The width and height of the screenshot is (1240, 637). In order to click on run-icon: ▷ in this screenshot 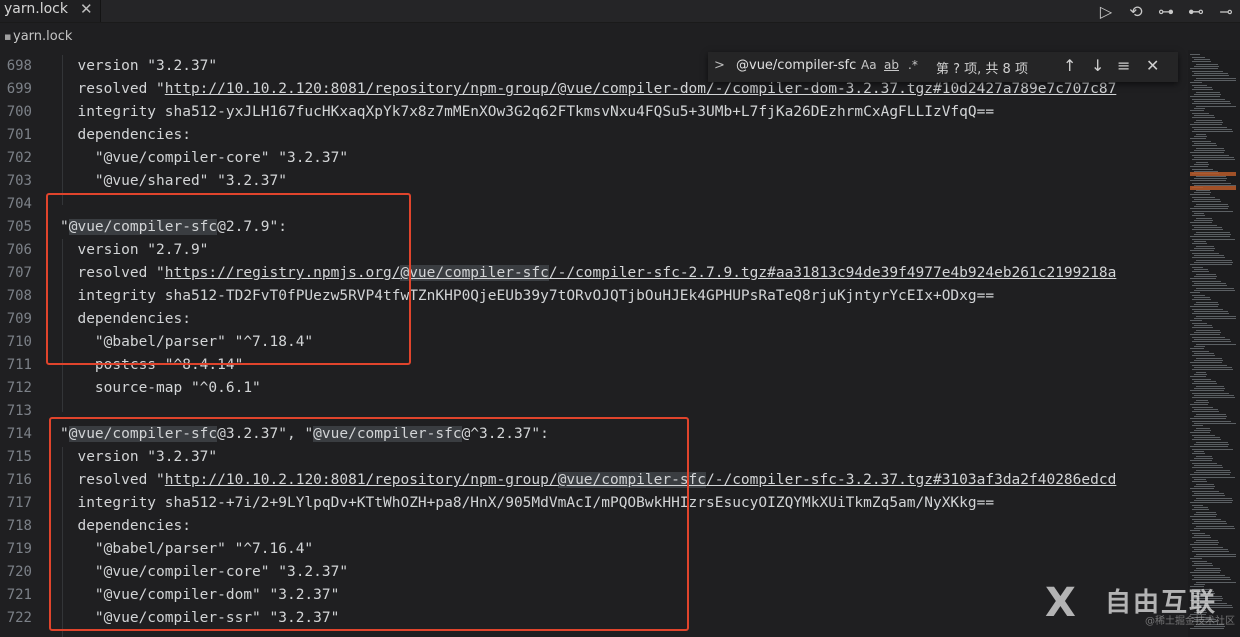, I will do `click(1106, 11)`.